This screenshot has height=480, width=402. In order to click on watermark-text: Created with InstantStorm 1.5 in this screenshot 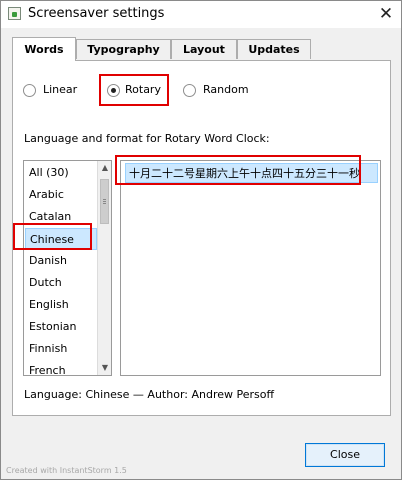, I will do `click(66, 470)`.